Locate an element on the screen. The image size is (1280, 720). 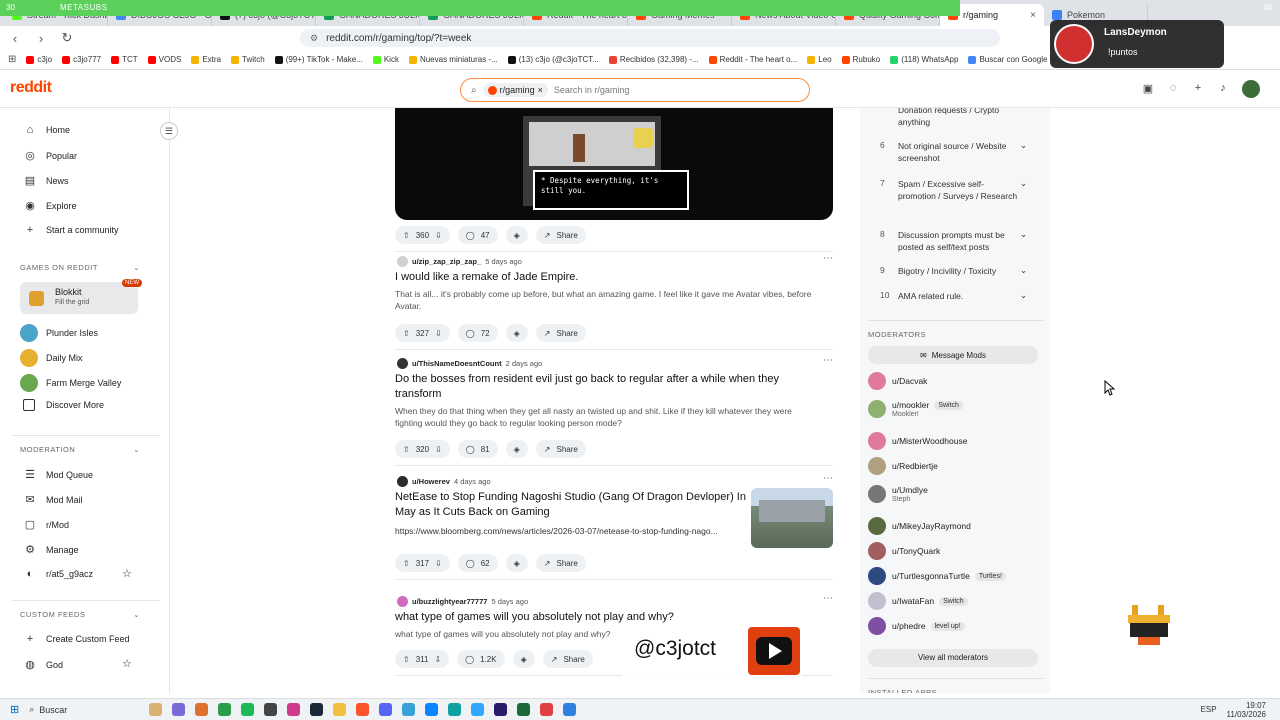
sidebar-nav-popular: ◎ Popular is located at coordinates (50, 155).